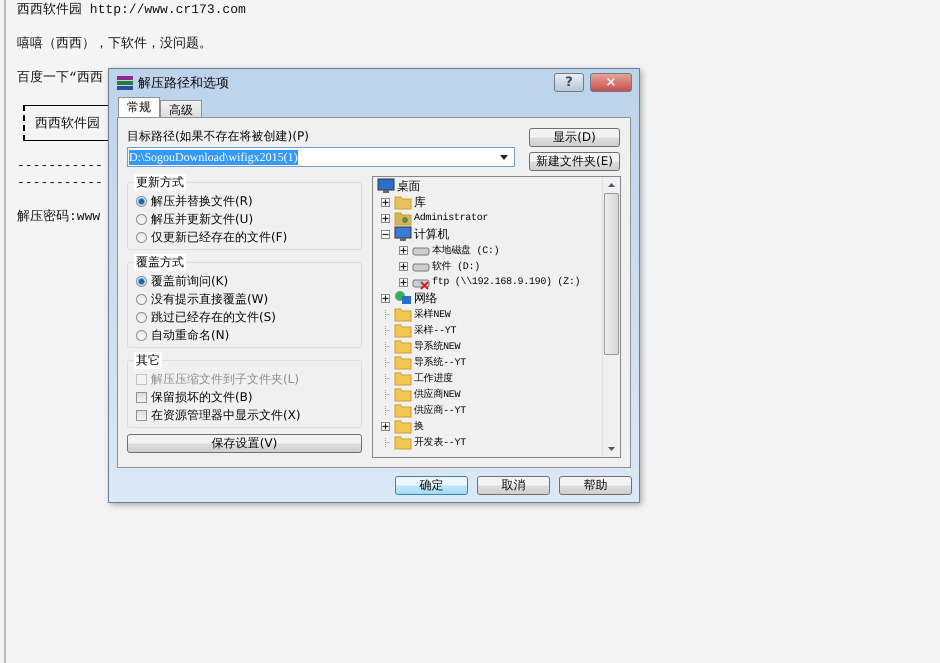 The width and height of the screenshot is (940, 663). Describe the element at coordinates (58, 216) in the screenshot. I see `document-text: 解压密码:www` at that location.